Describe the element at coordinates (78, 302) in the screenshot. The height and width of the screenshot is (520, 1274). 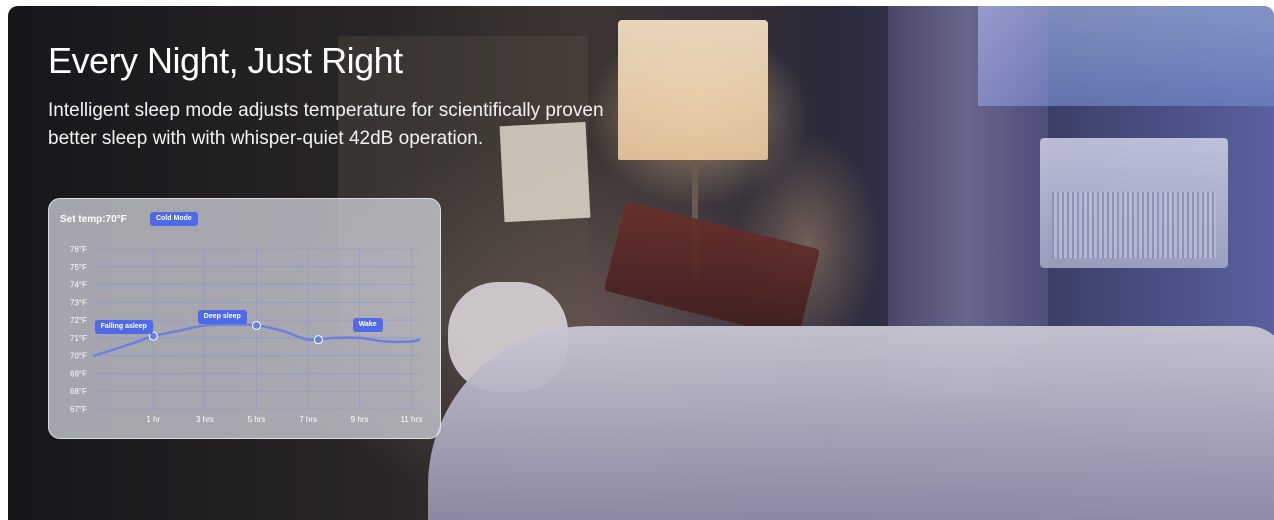
I see `y-tick-label: 73°F` at that location.